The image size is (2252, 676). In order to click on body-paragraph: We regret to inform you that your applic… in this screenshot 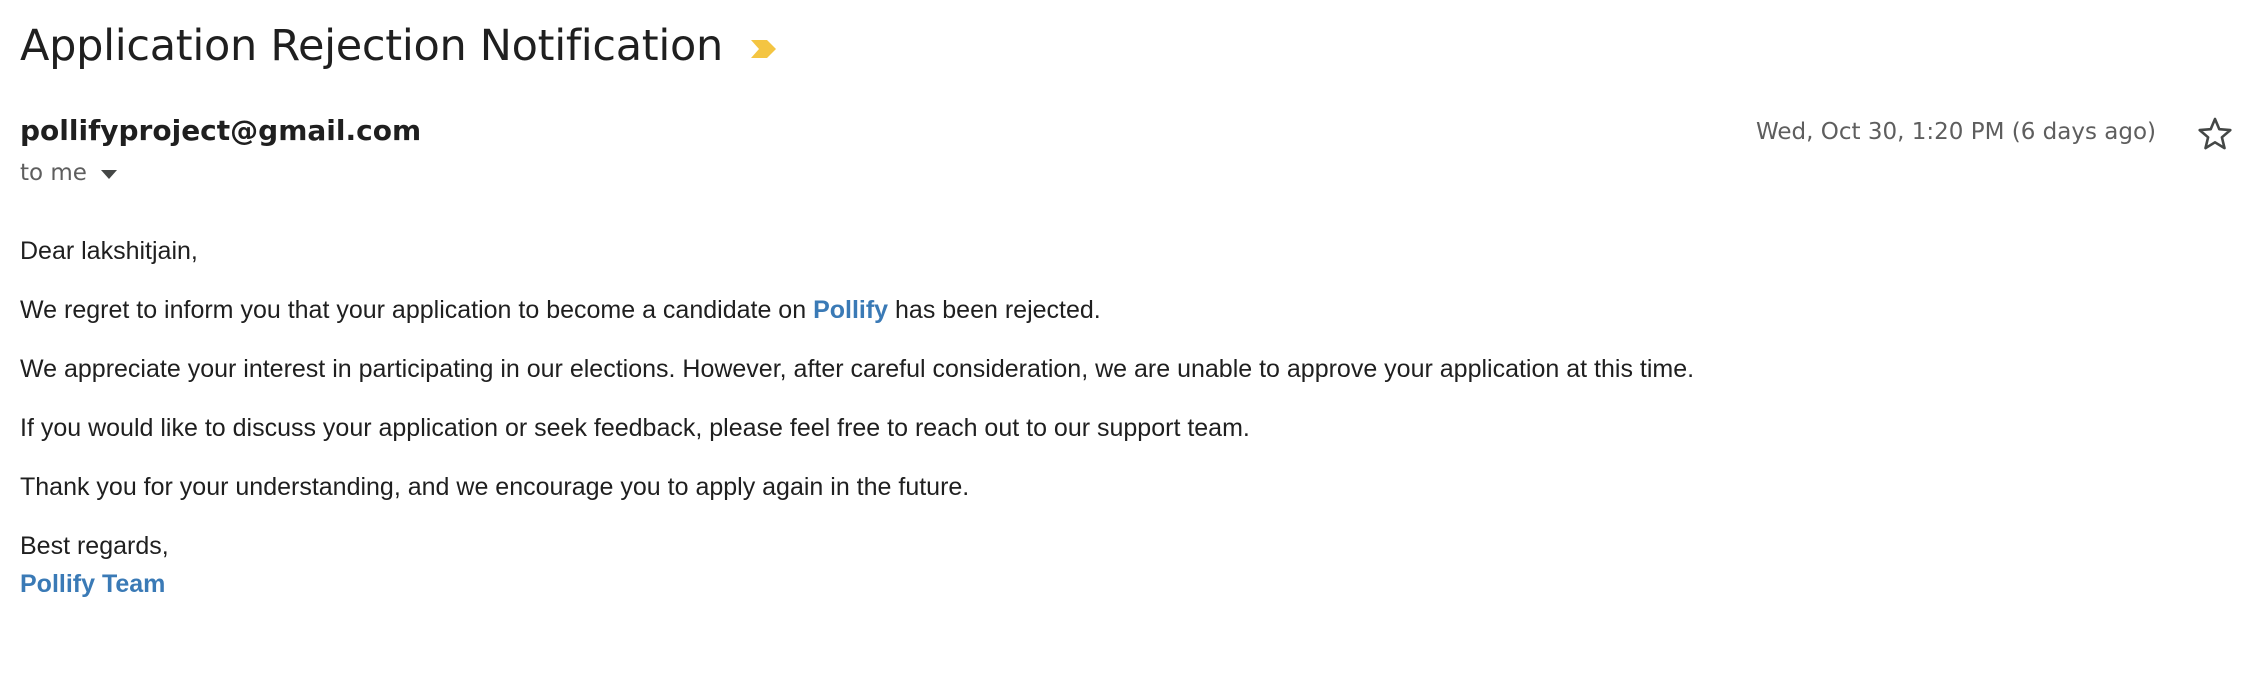, I will do `click(857, 310)`.